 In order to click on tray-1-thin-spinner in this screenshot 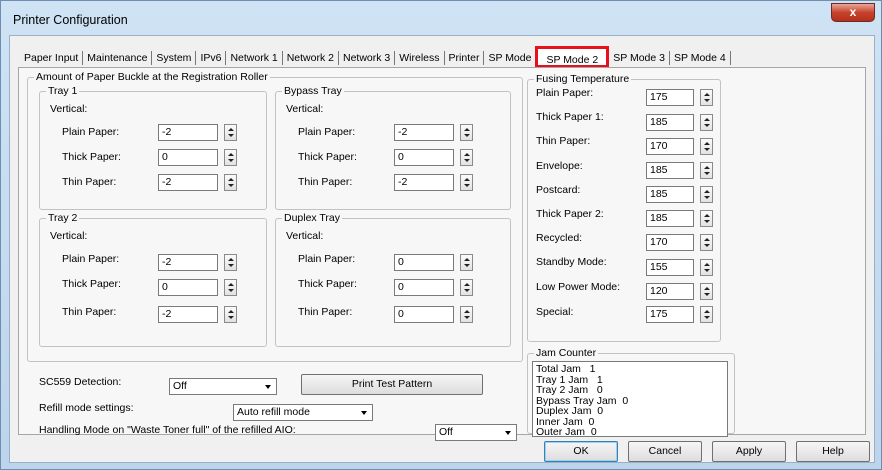, I will do `click(230, 182)`.